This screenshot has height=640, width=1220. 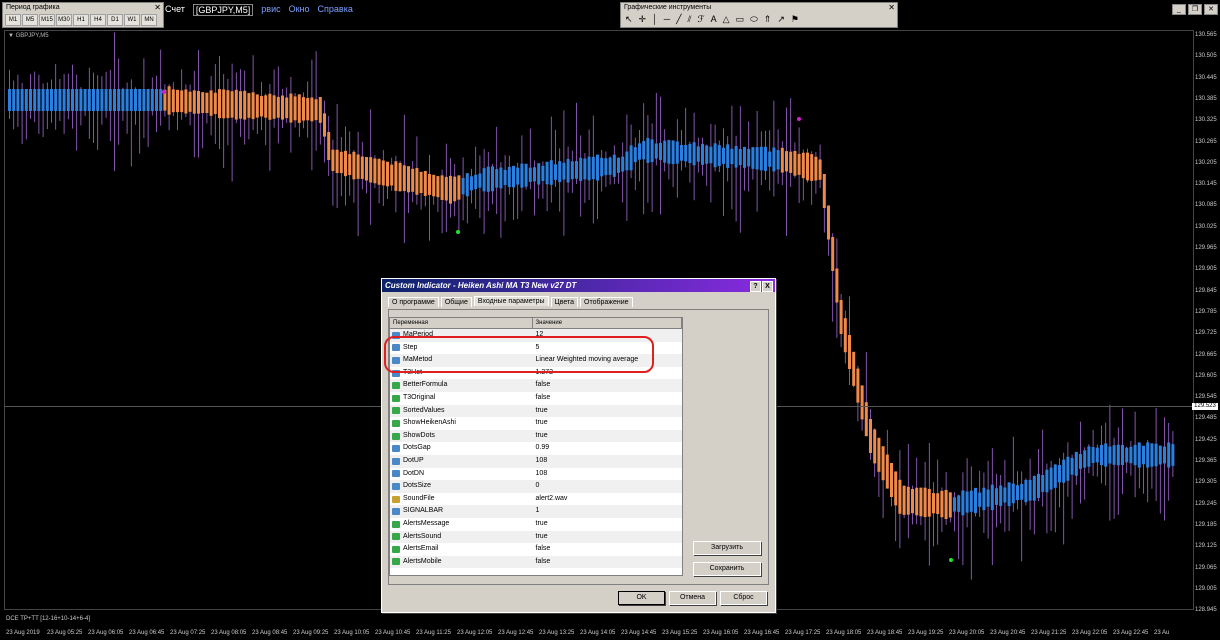 I want to click on price-tick-label: 130.385, so click(x=1206, y=98).